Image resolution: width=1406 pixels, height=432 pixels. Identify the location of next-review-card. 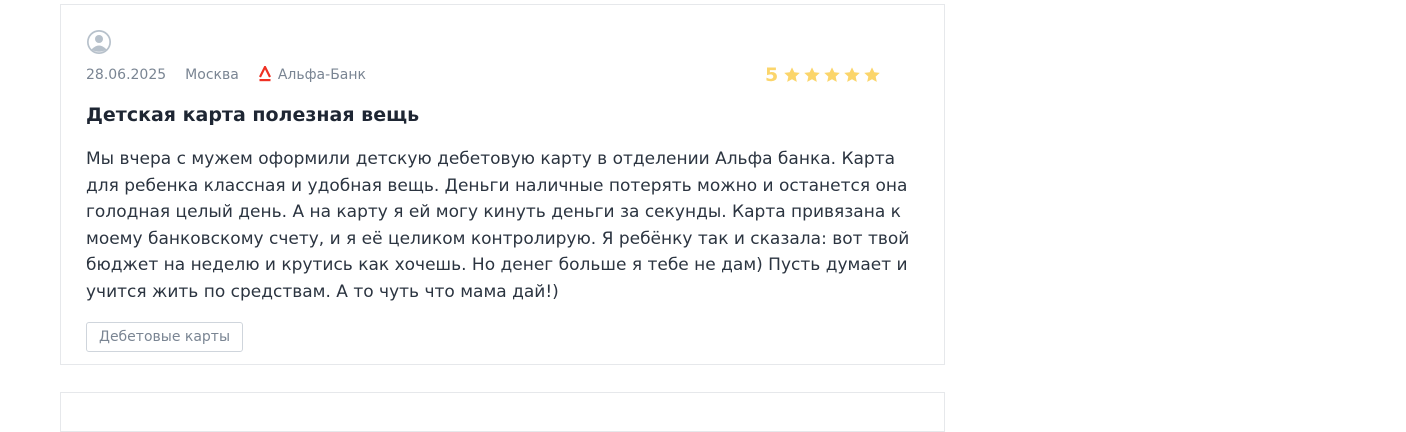
(502, 412).